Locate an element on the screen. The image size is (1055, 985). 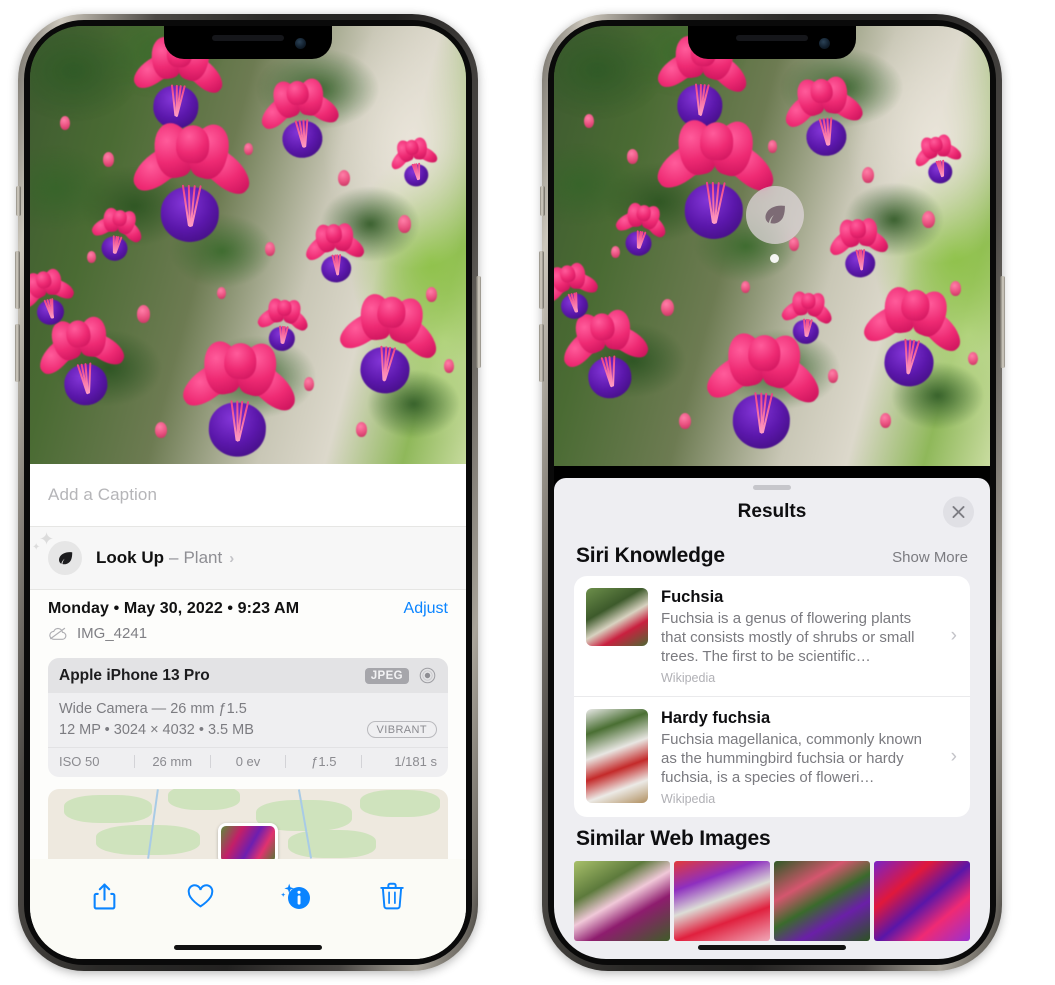
delete-button is located at coordinates (392, 896).